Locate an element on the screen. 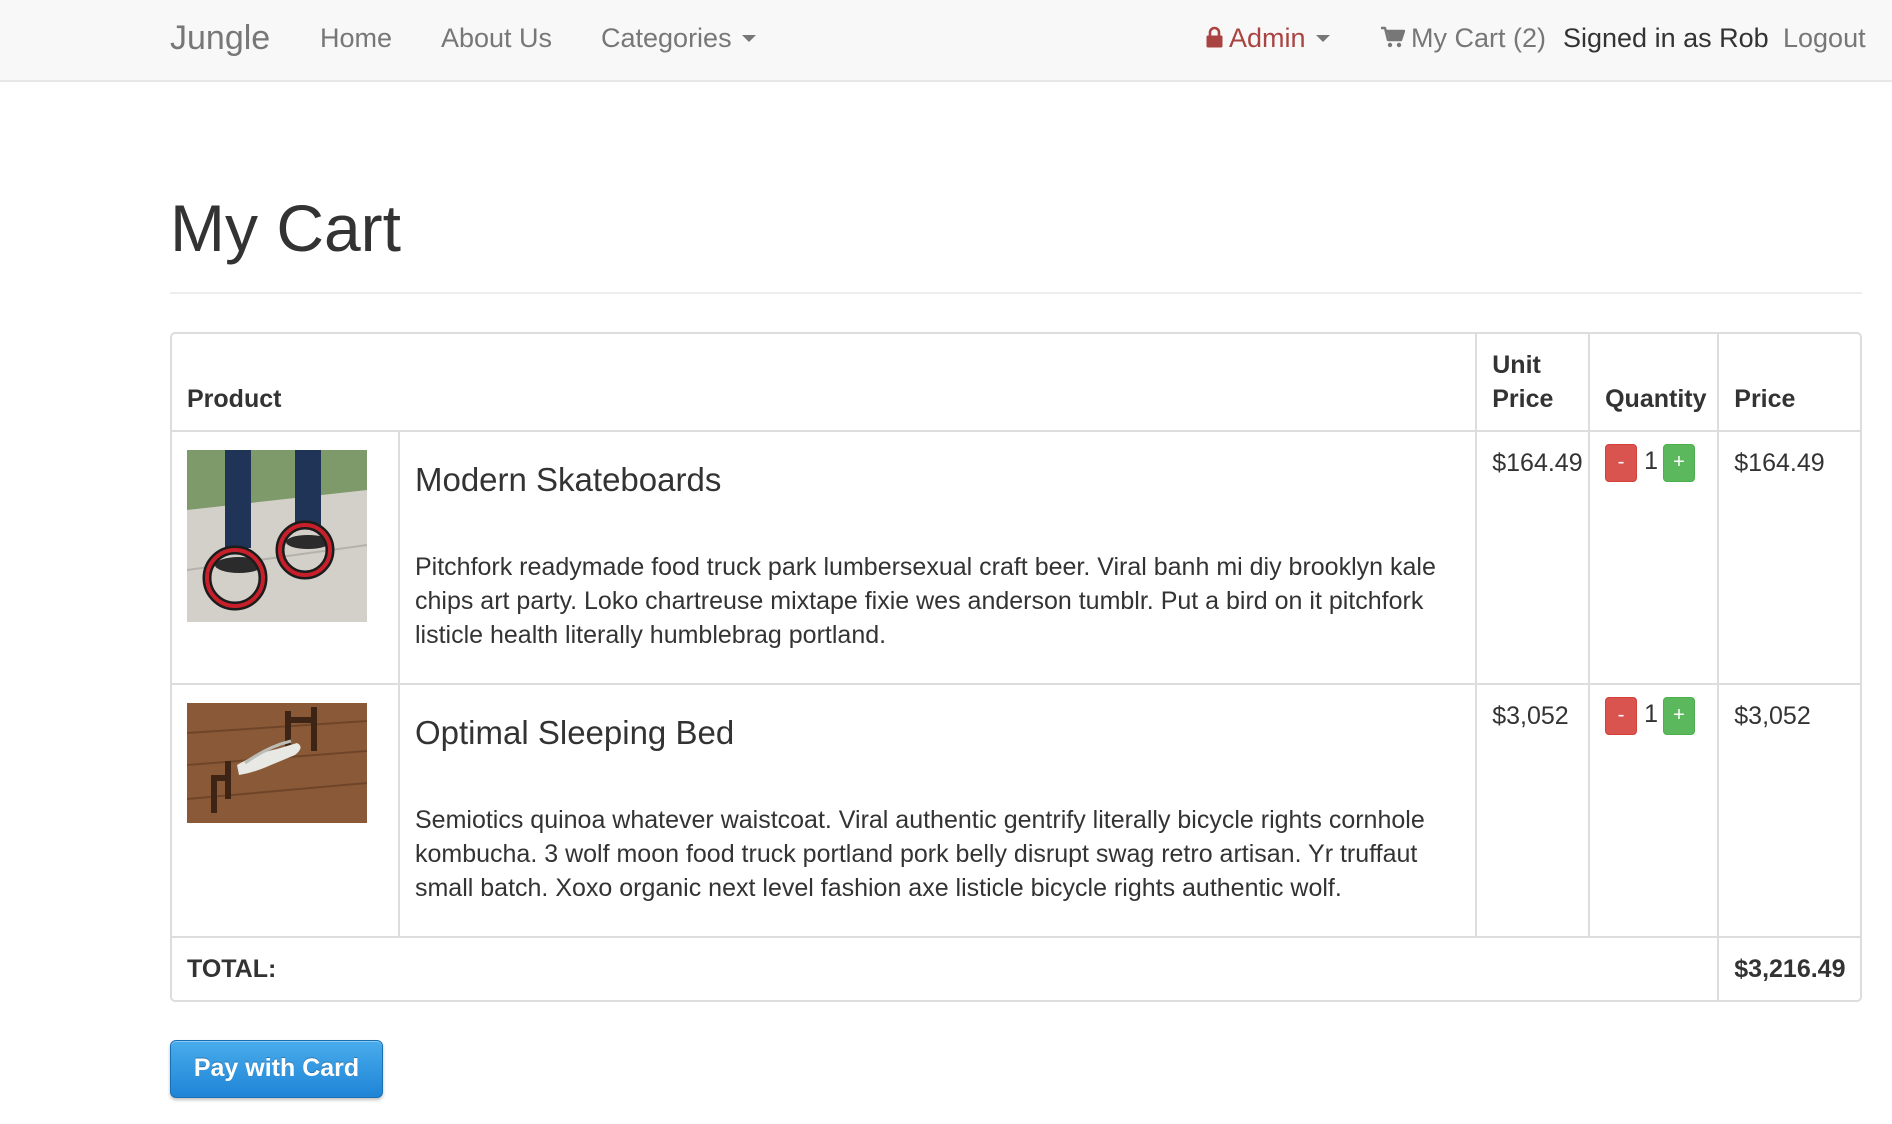 This screenshot has width=1892, height=1124. nav-logout: Logout is located at coordinates (1824, 40).